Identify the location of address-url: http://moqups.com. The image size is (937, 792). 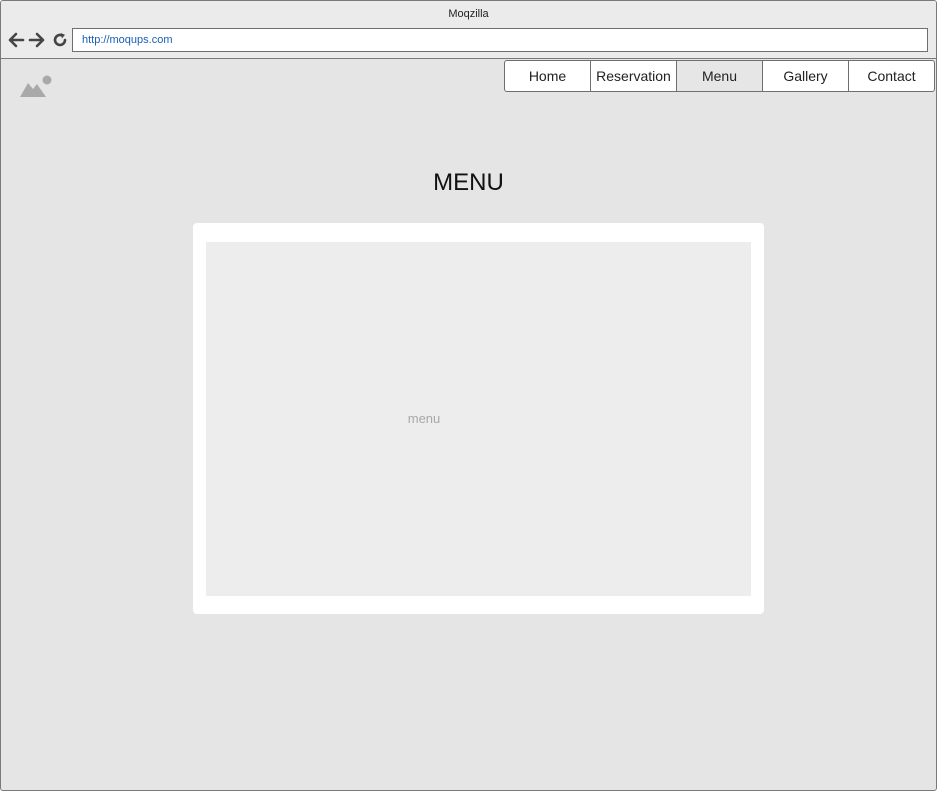
(127, 40).